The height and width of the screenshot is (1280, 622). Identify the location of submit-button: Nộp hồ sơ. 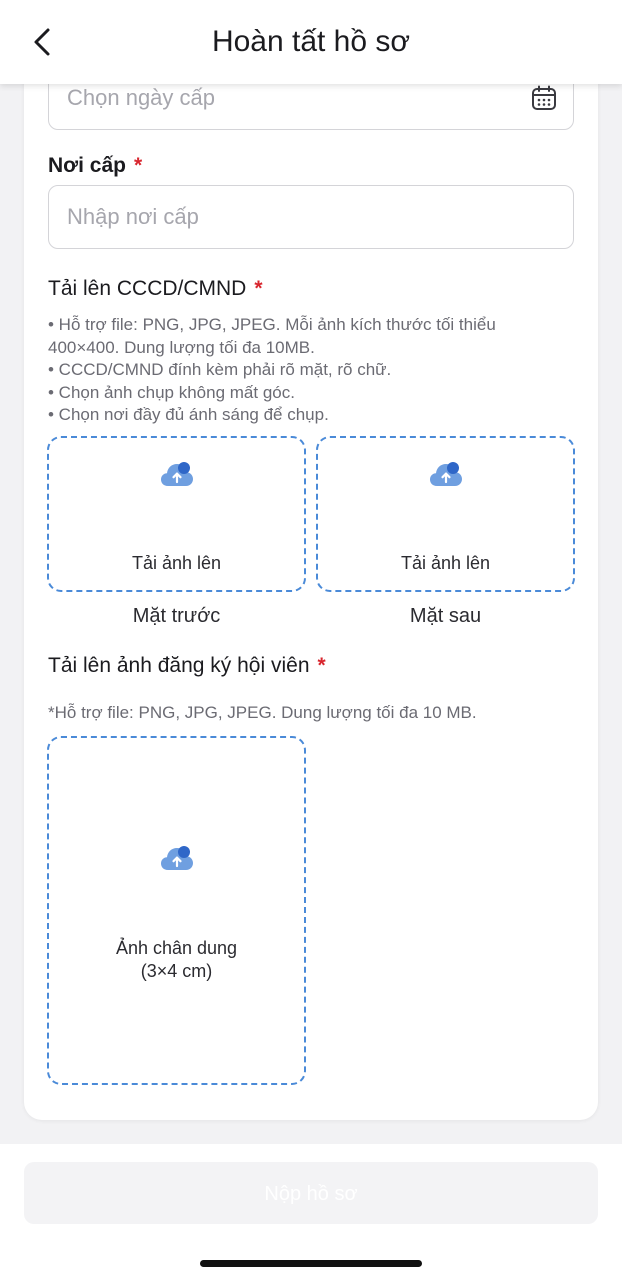
(311, 1193).